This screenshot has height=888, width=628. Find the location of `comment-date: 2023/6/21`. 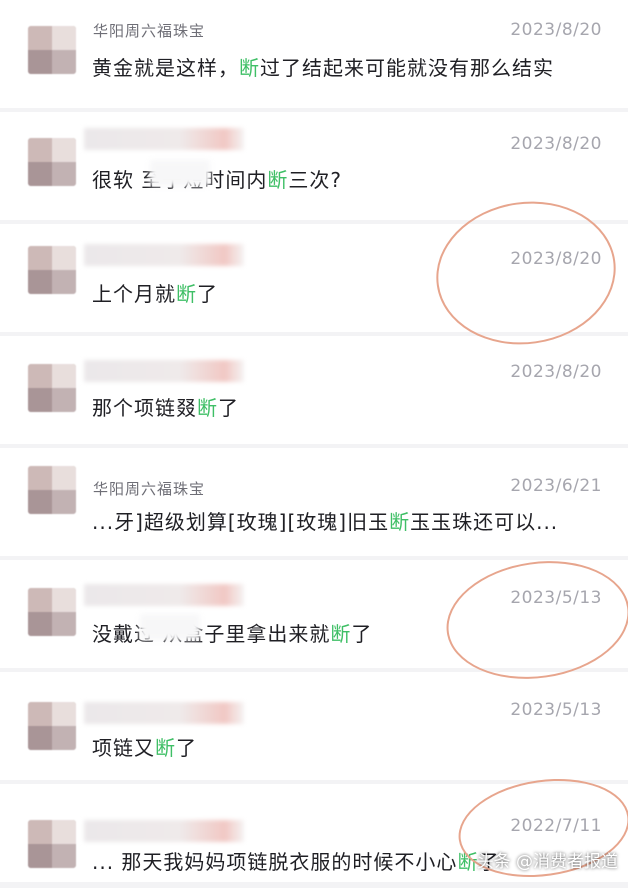

comment-date: 2023/6/21 is located at coordinates (556, 486).